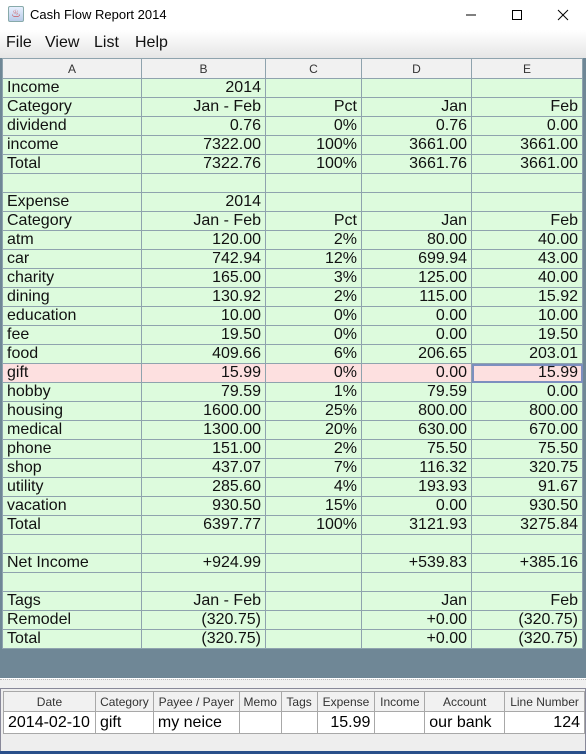  What do you see at coordinates (400, 722) in the screenshot?
I see `income-cell` at bounding box center [400, 722].